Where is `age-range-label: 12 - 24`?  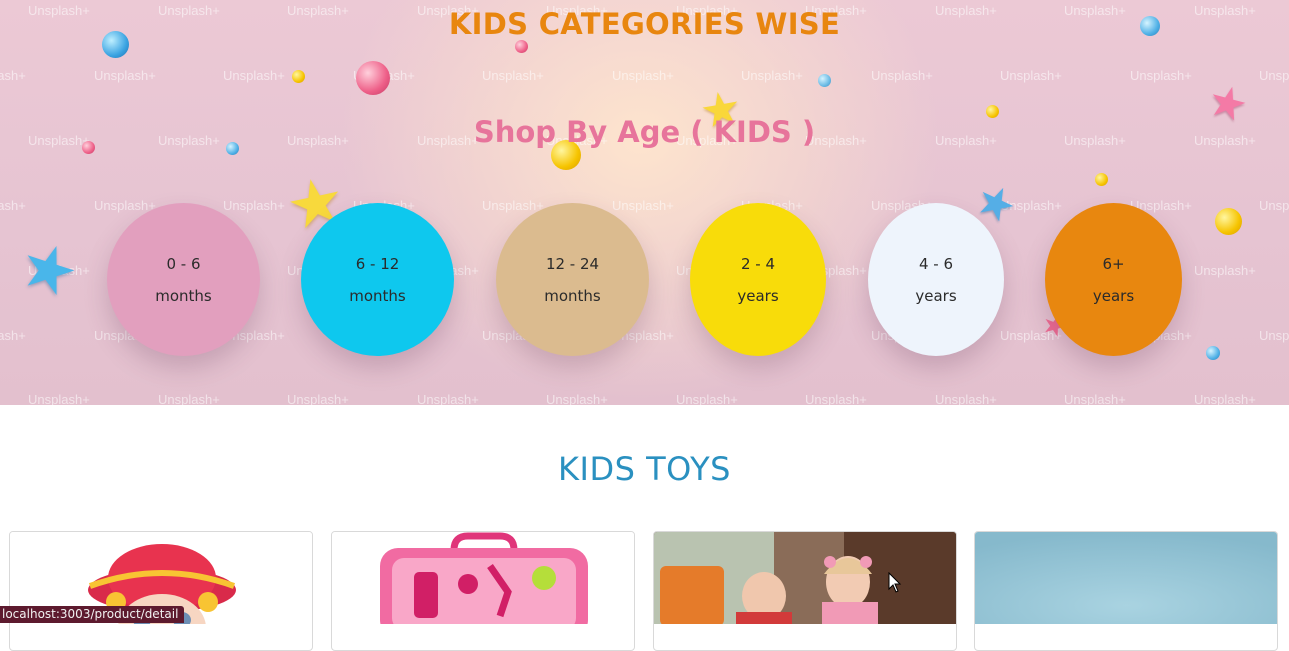
age-range-label: 12 - 24 is located at coordinates (572, 263).